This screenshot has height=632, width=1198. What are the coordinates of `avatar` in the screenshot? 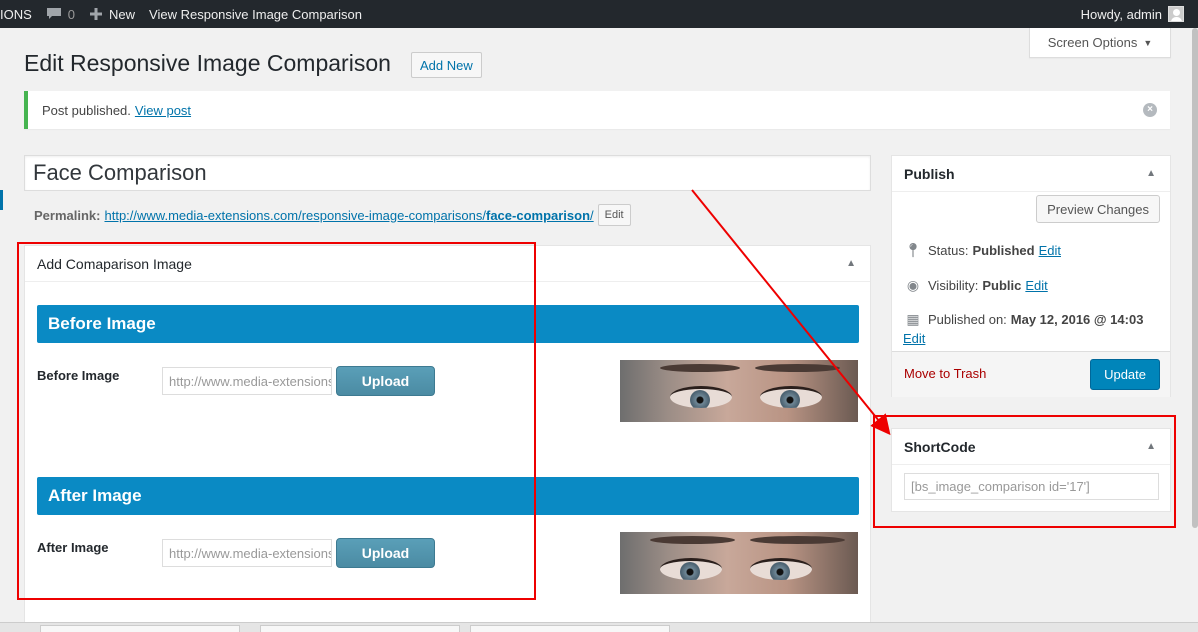 It's located at (1176, 14).